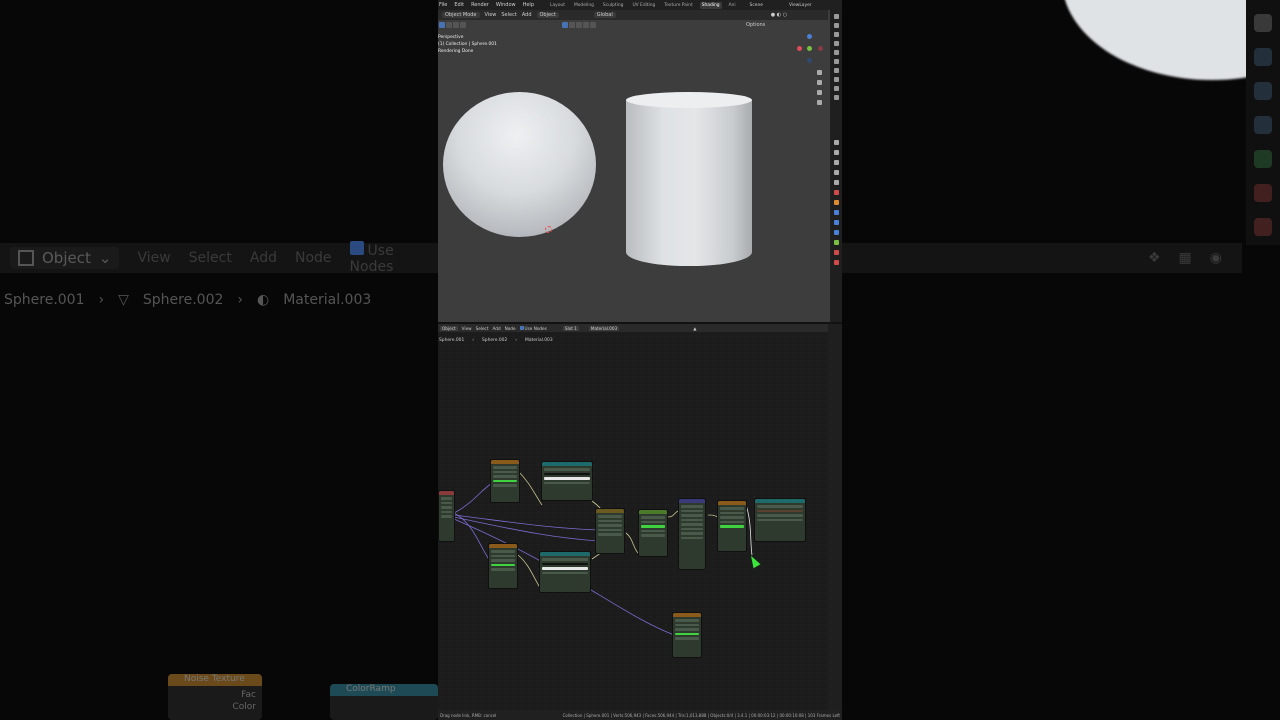  I want to click on tab-texture-paint: Texture Paint, so click(678, 5).